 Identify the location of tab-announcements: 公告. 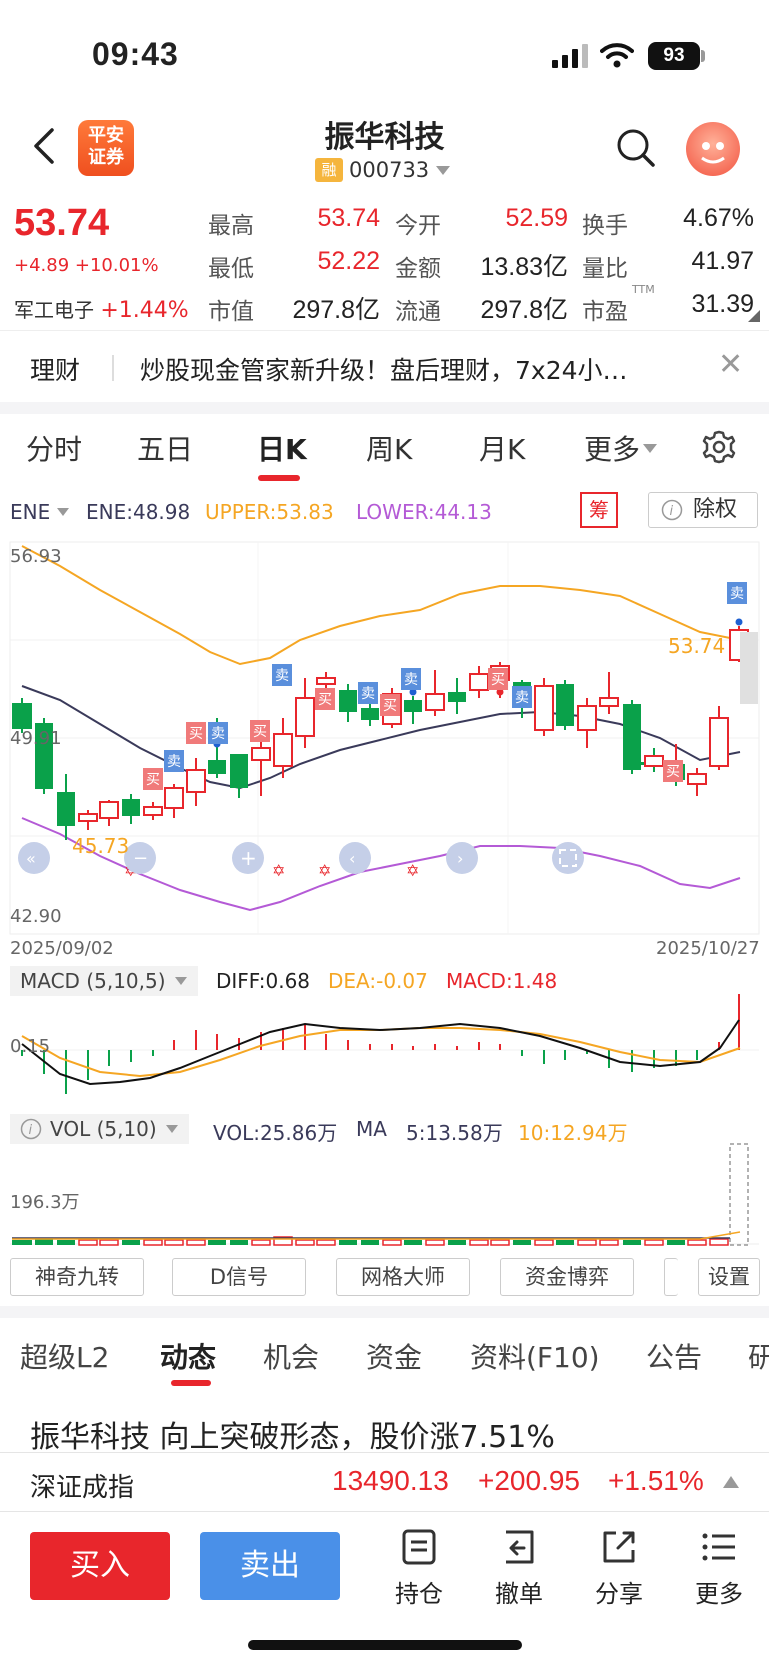
(674, 1356).